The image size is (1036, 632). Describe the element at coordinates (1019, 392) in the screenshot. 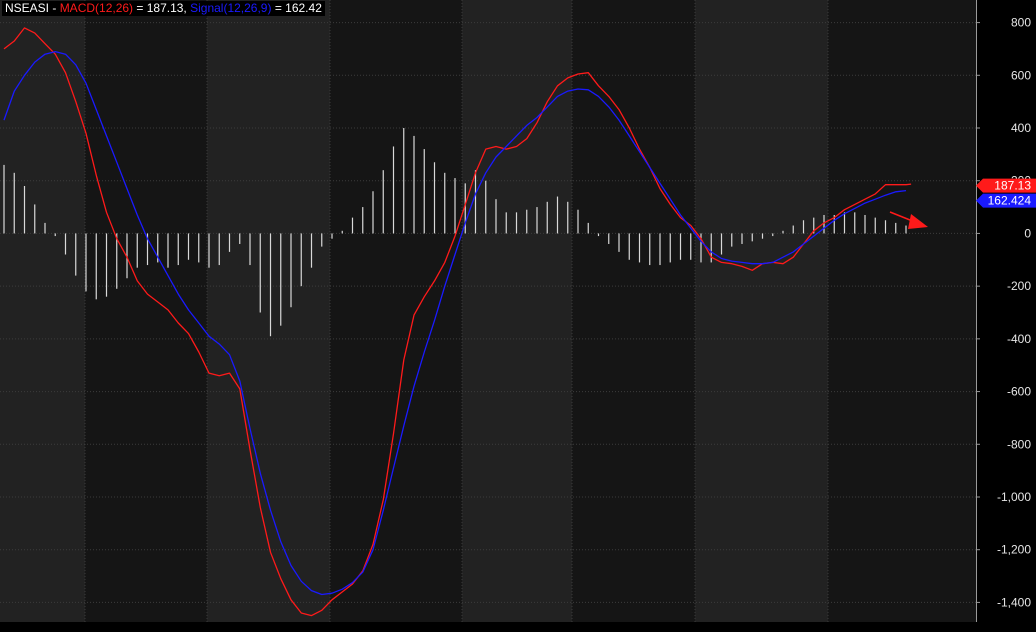

I see `y-tick-label: -600` at that location.